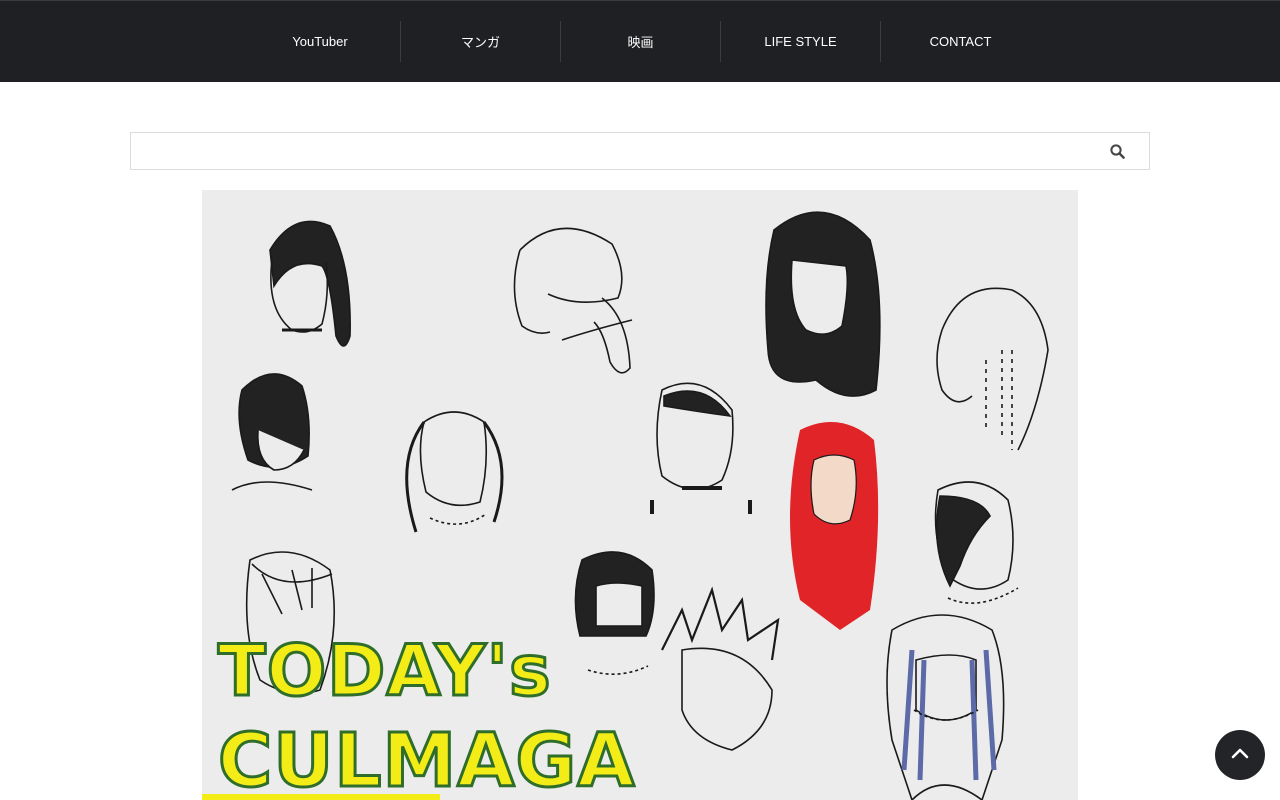 The height and width of the screenshot is (800, 1280). I want to click on main-menu: YouTuber マンガ 映画 LIFE STYLE CONTACT, so click(640, 41).